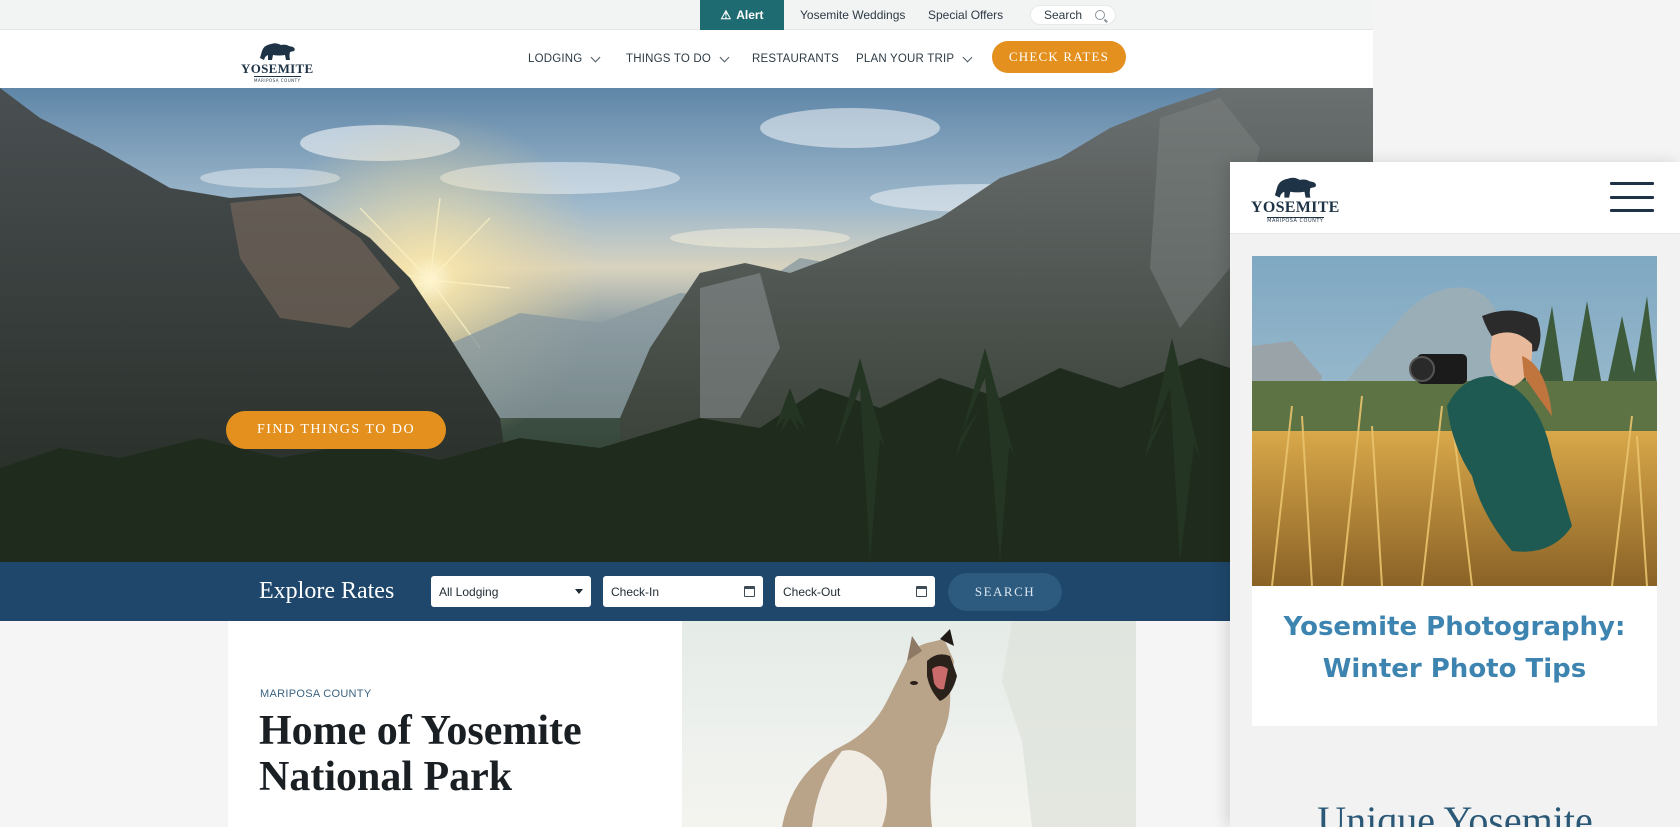 The width and height of the screenshot is (1680, 827). Describe the element at coordinates (1100, 15) in the screenshot. I see `search-icon` at that location.